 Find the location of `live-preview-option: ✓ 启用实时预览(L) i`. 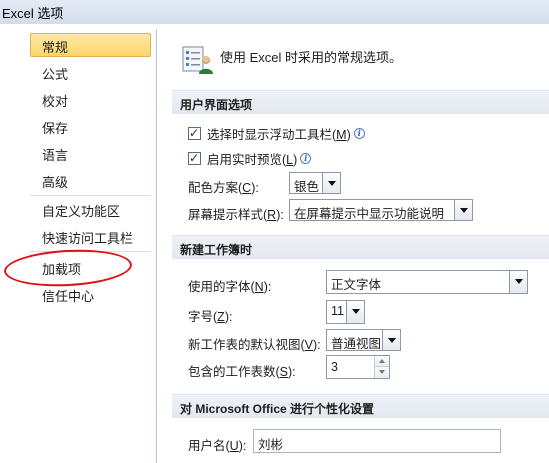

live-preview-option: ✓ 启用实时预览(L) i is located at coordinates (250, 158).